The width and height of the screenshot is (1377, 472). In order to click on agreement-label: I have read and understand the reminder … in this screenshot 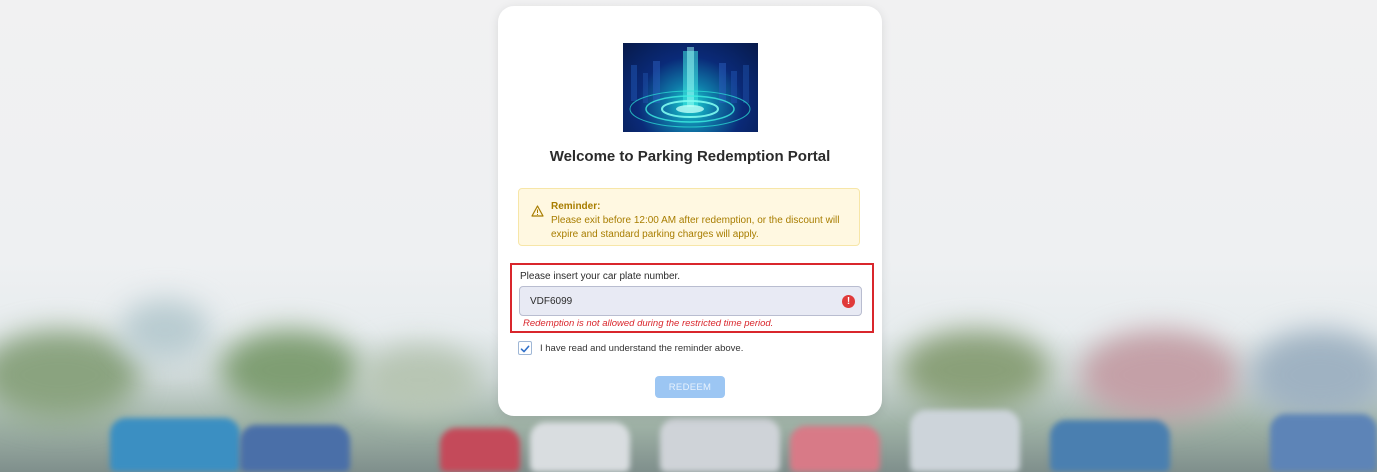, I will do `click(641, 348)`.